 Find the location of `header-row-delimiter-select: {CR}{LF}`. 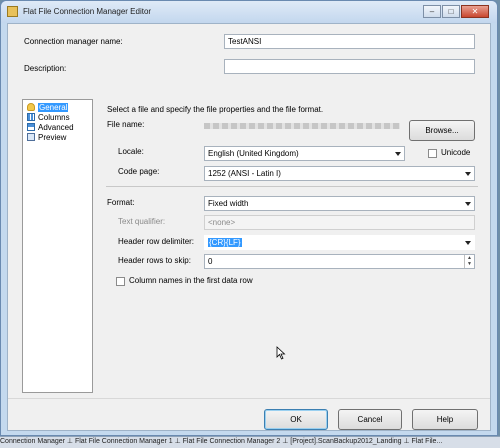

header-row-delimiter-select: {CR}{LF} is located at coordinates (339, 242).